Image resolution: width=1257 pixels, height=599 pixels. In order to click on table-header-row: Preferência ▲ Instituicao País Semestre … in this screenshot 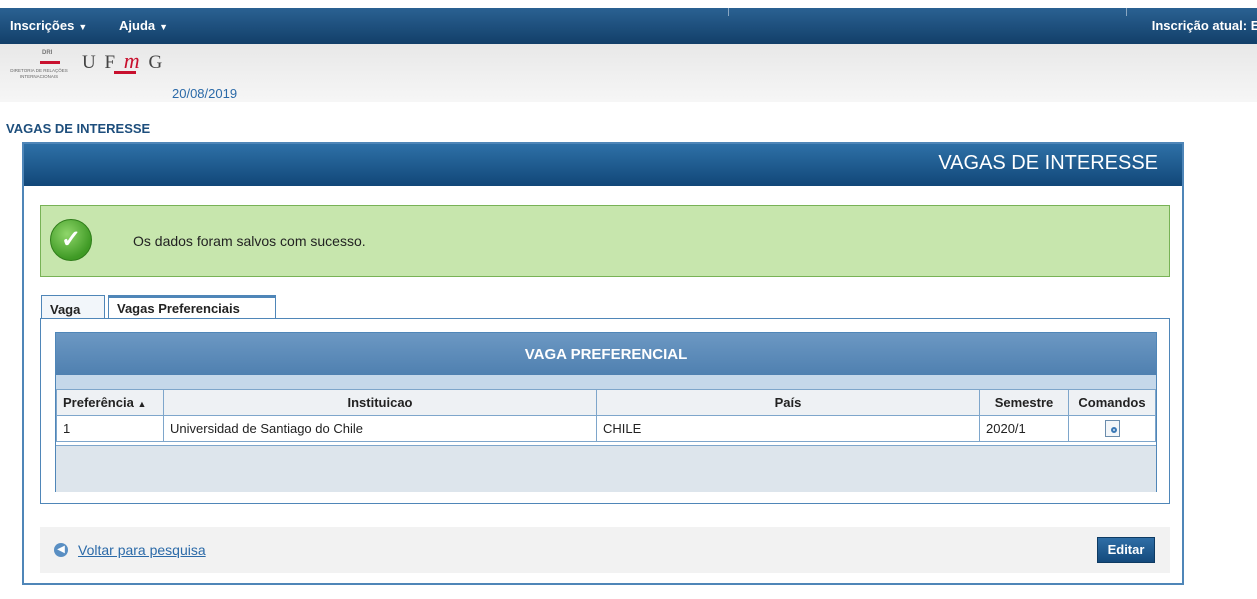, I will do `click(606, 402)`.